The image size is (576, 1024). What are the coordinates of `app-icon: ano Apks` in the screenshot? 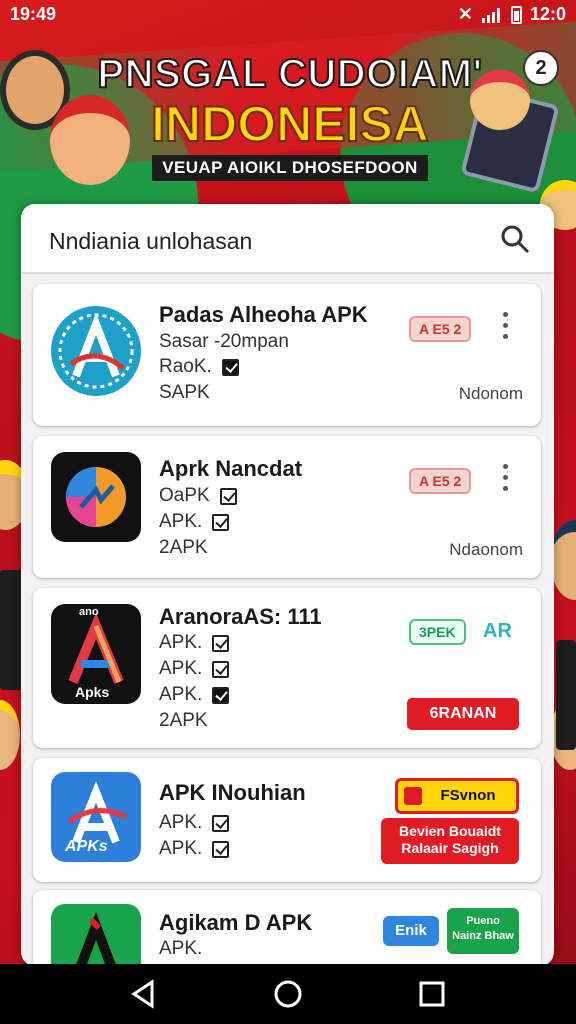 It's located at (96, 654).